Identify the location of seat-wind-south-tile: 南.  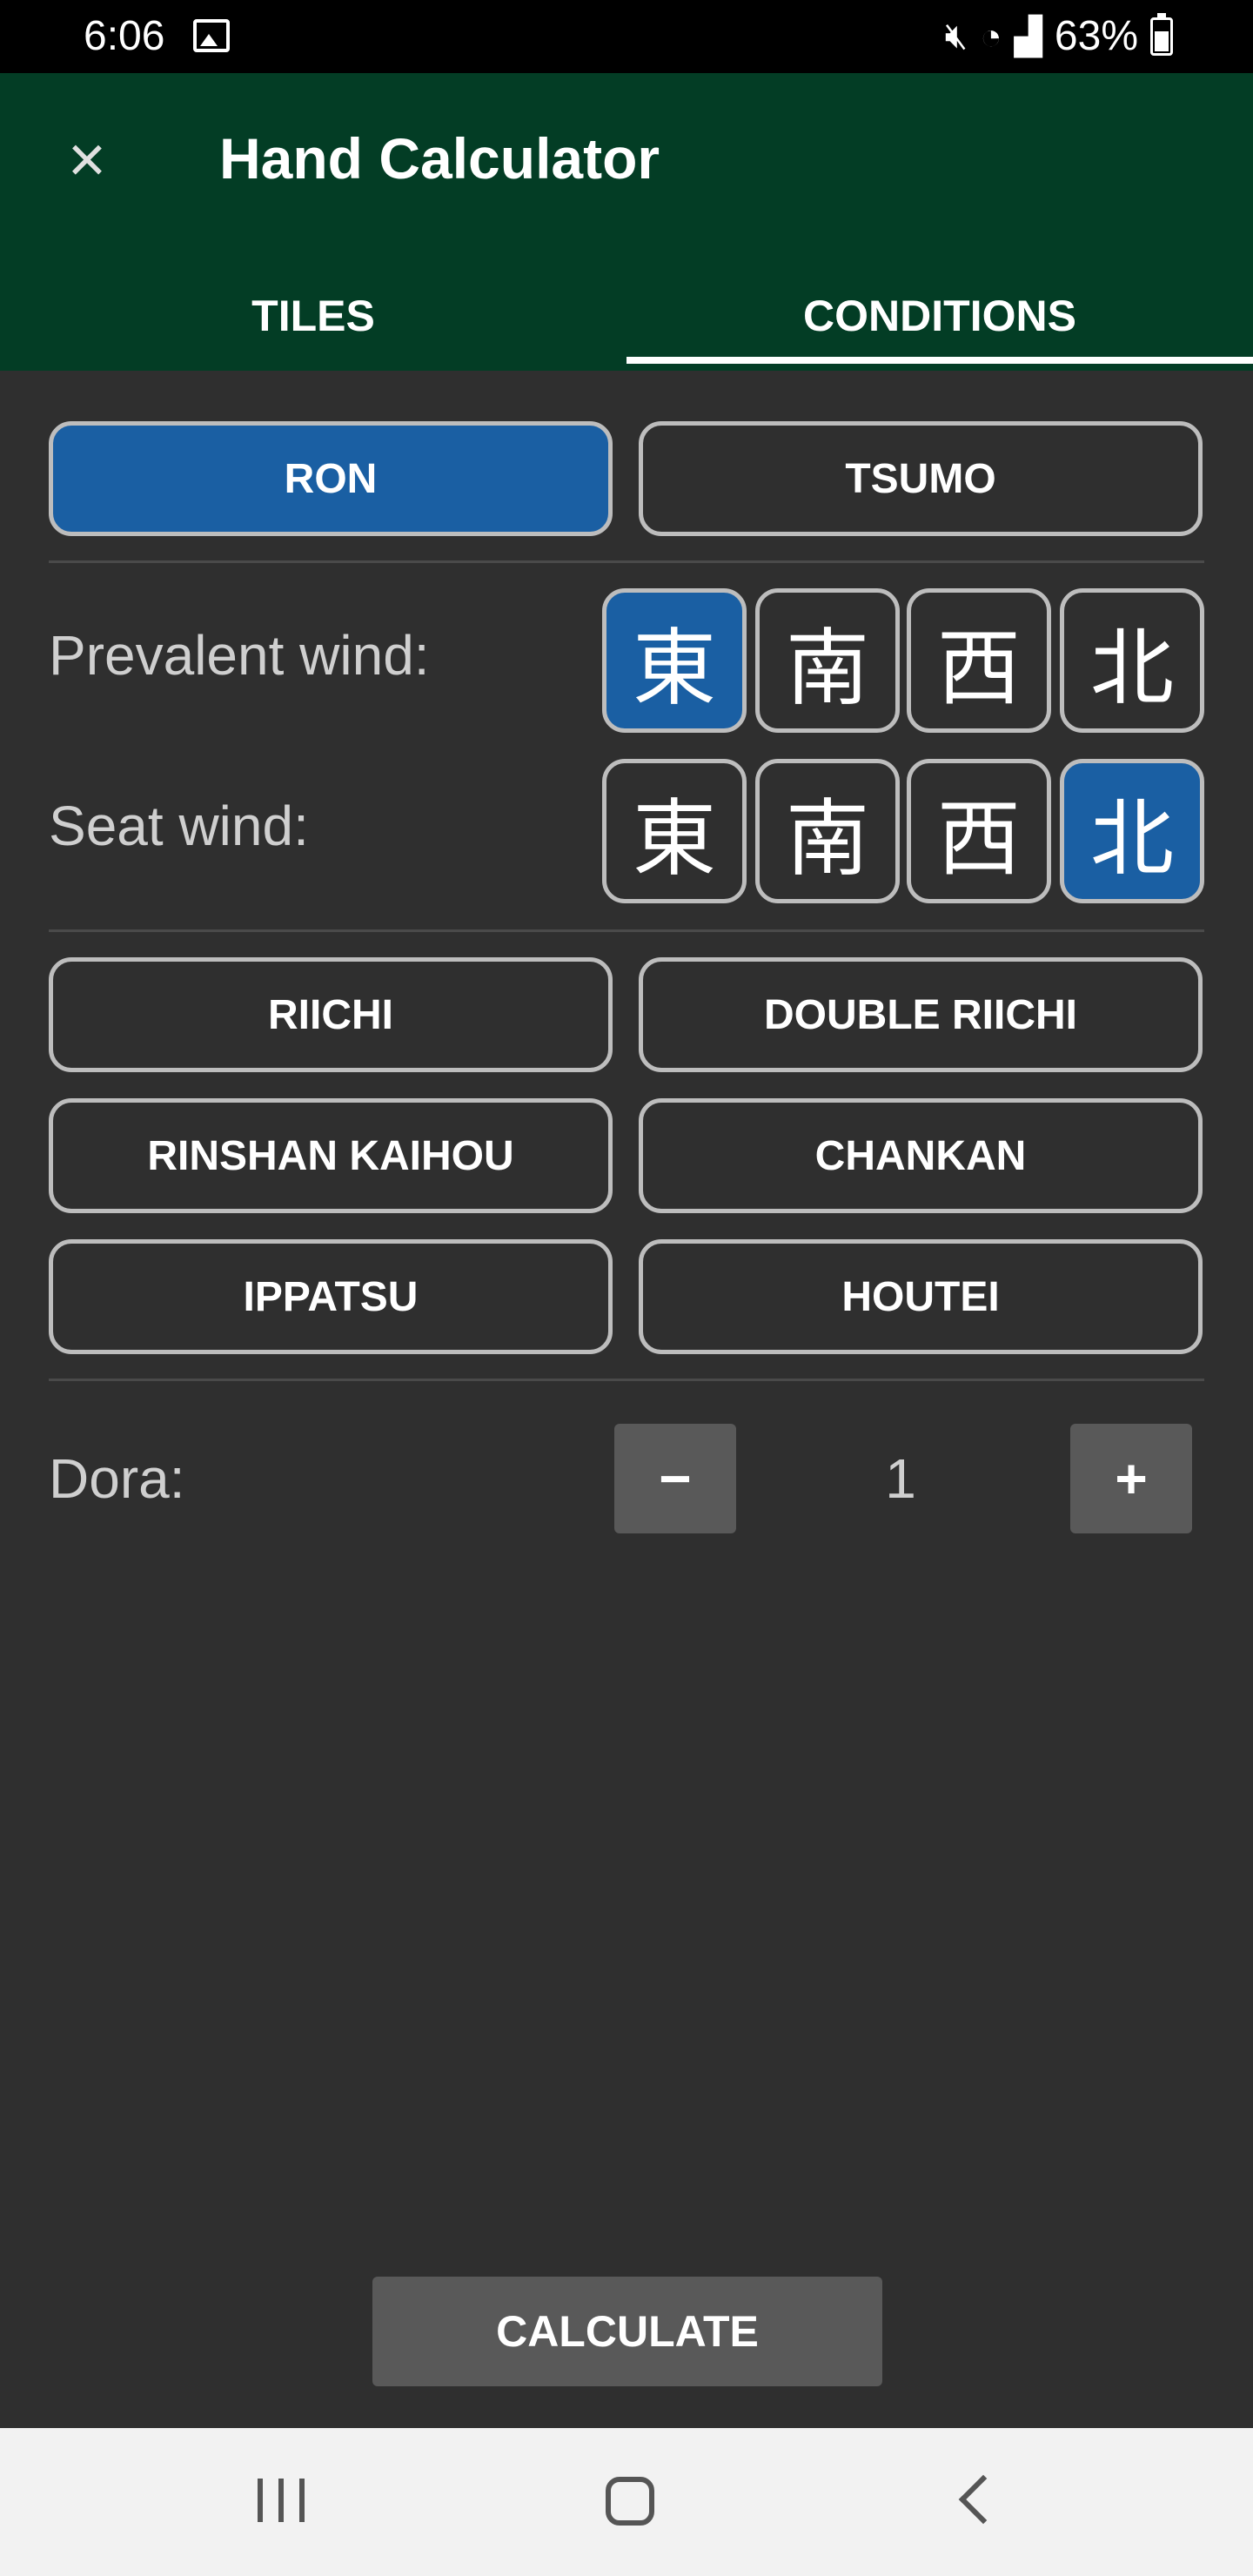
(827, 831).